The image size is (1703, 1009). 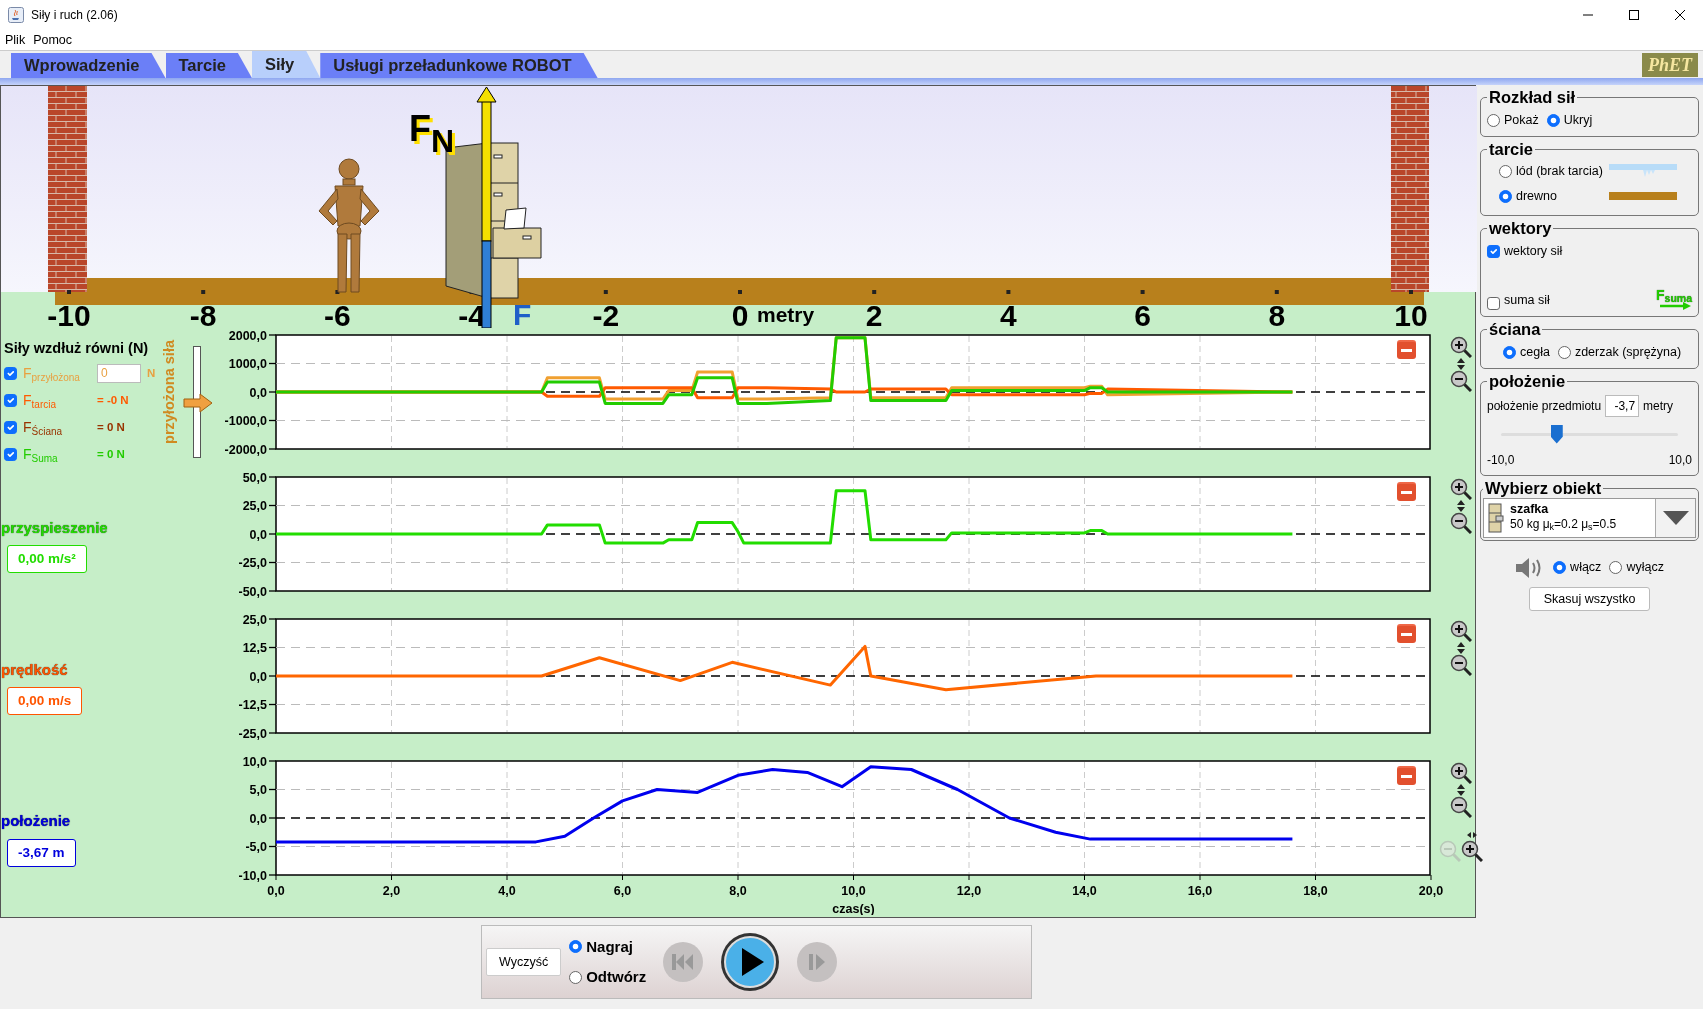 I want to click on x-tick-label: 14,0, so click(x=1084, y=891).